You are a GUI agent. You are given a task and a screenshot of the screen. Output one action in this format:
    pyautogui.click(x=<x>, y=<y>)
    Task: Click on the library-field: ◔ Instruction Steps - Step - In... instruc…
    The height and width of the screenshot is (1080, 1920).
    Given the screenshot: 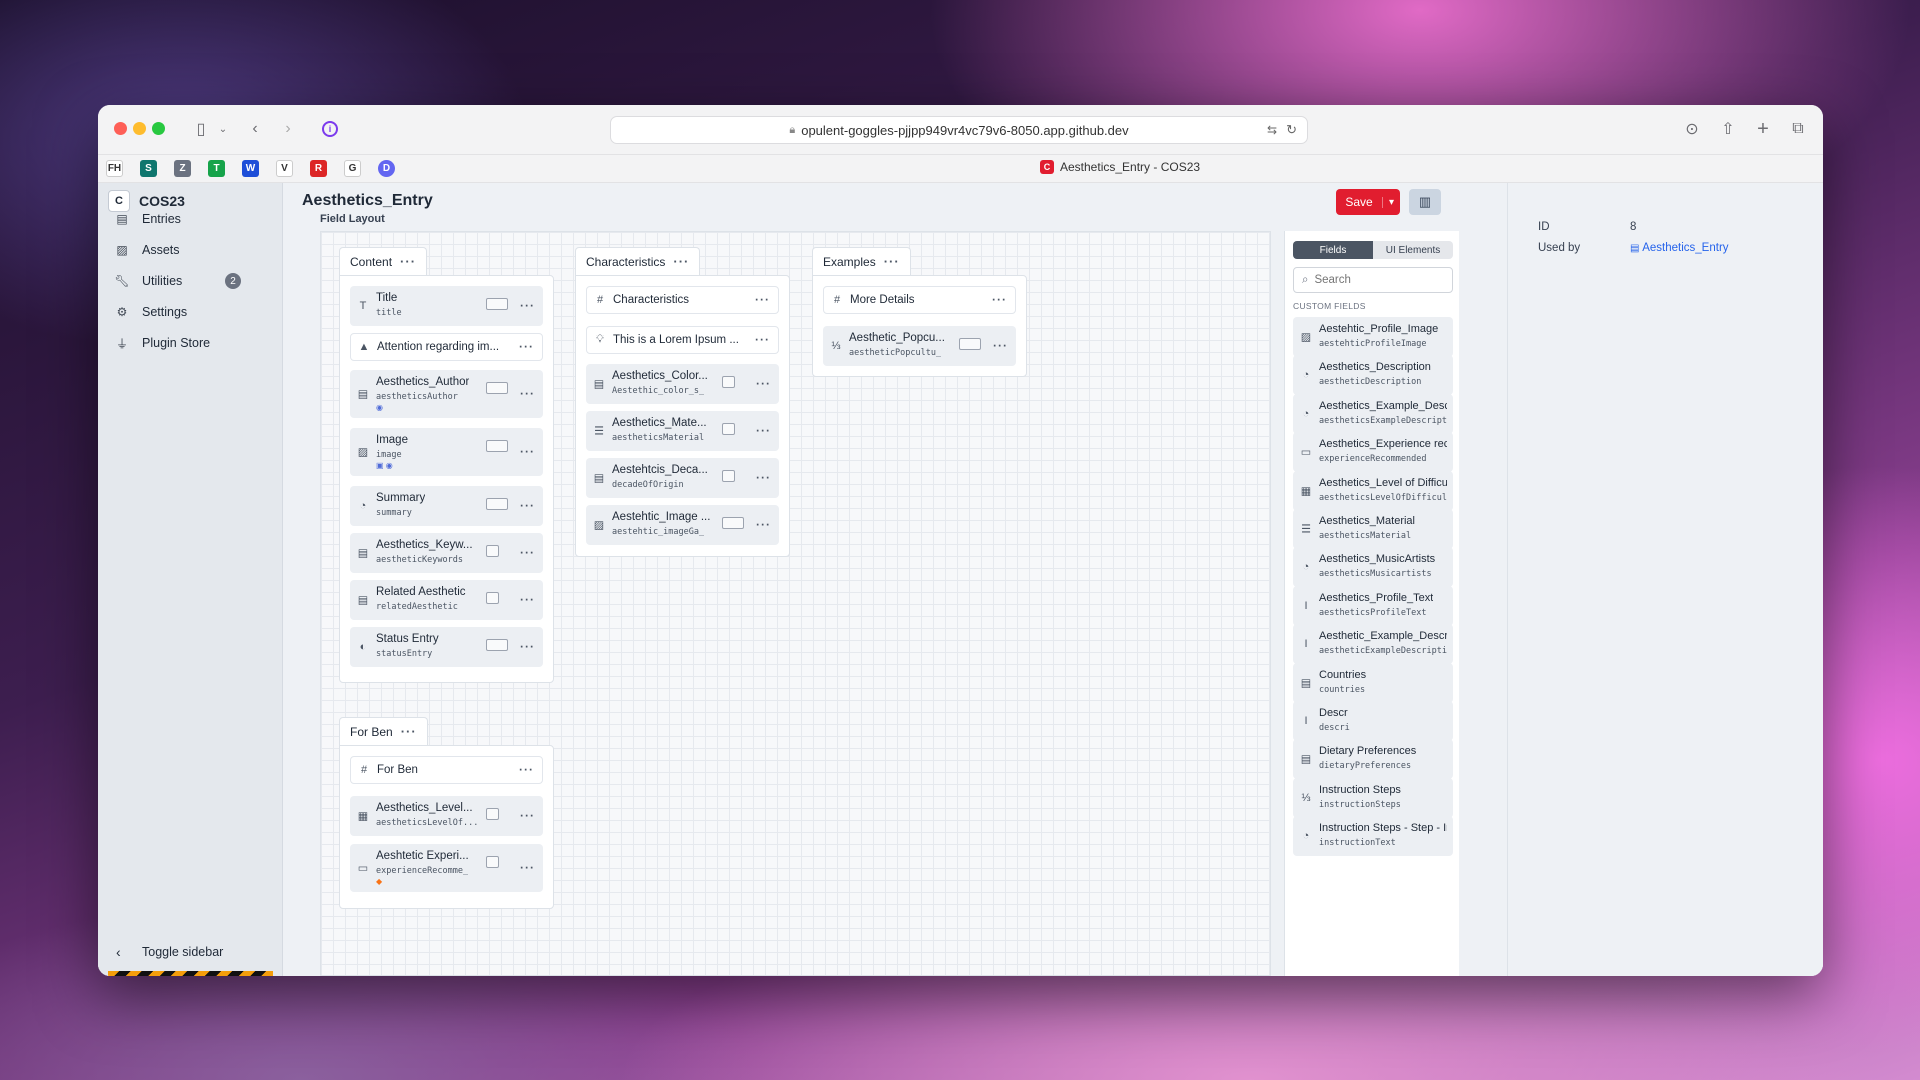 What is the action you would take?
    pyautogui.click(x=1373, y=836)
    